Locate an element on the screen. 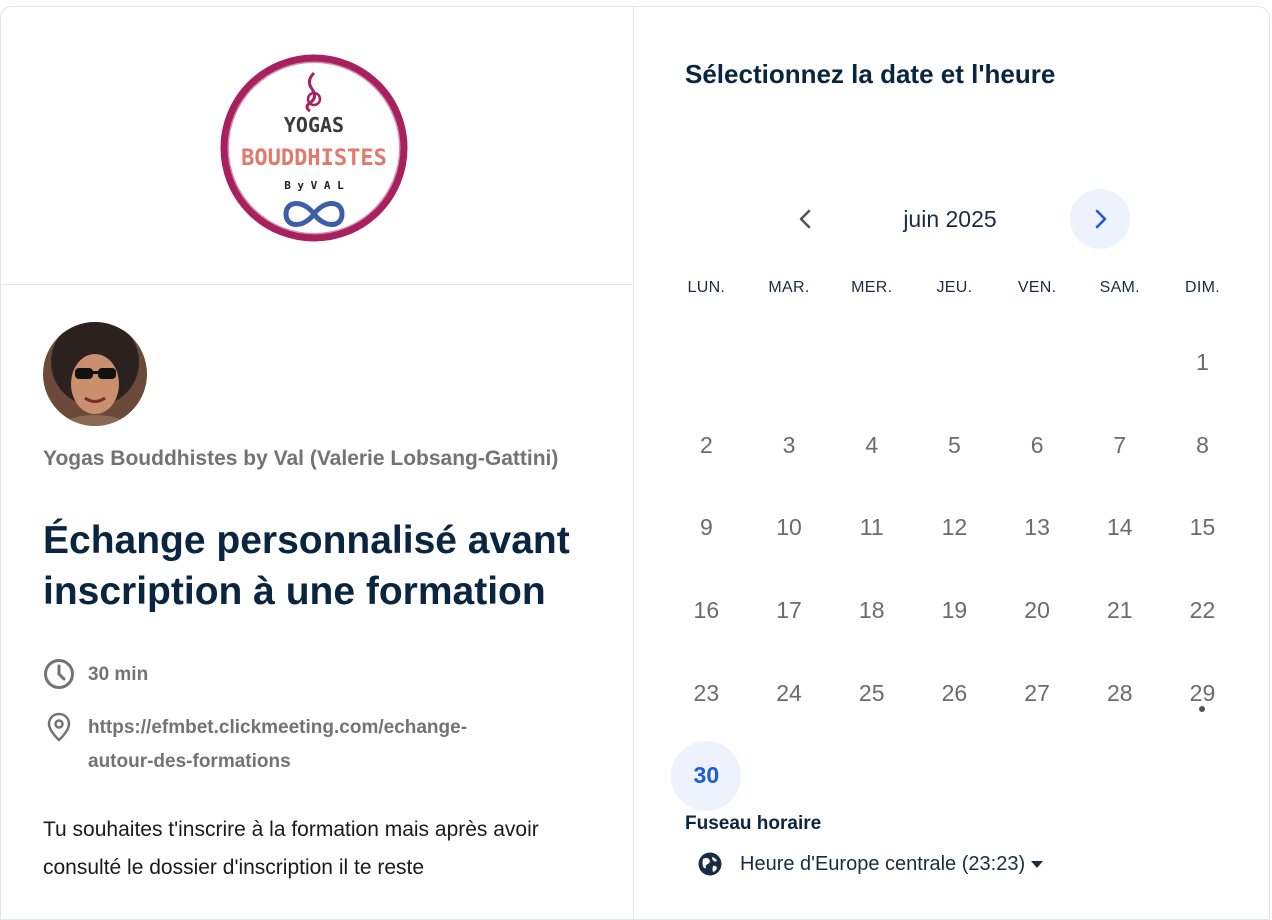 This screenshot has width=1272, height=920. day-number: 2 is located at coordinates (706, 444).